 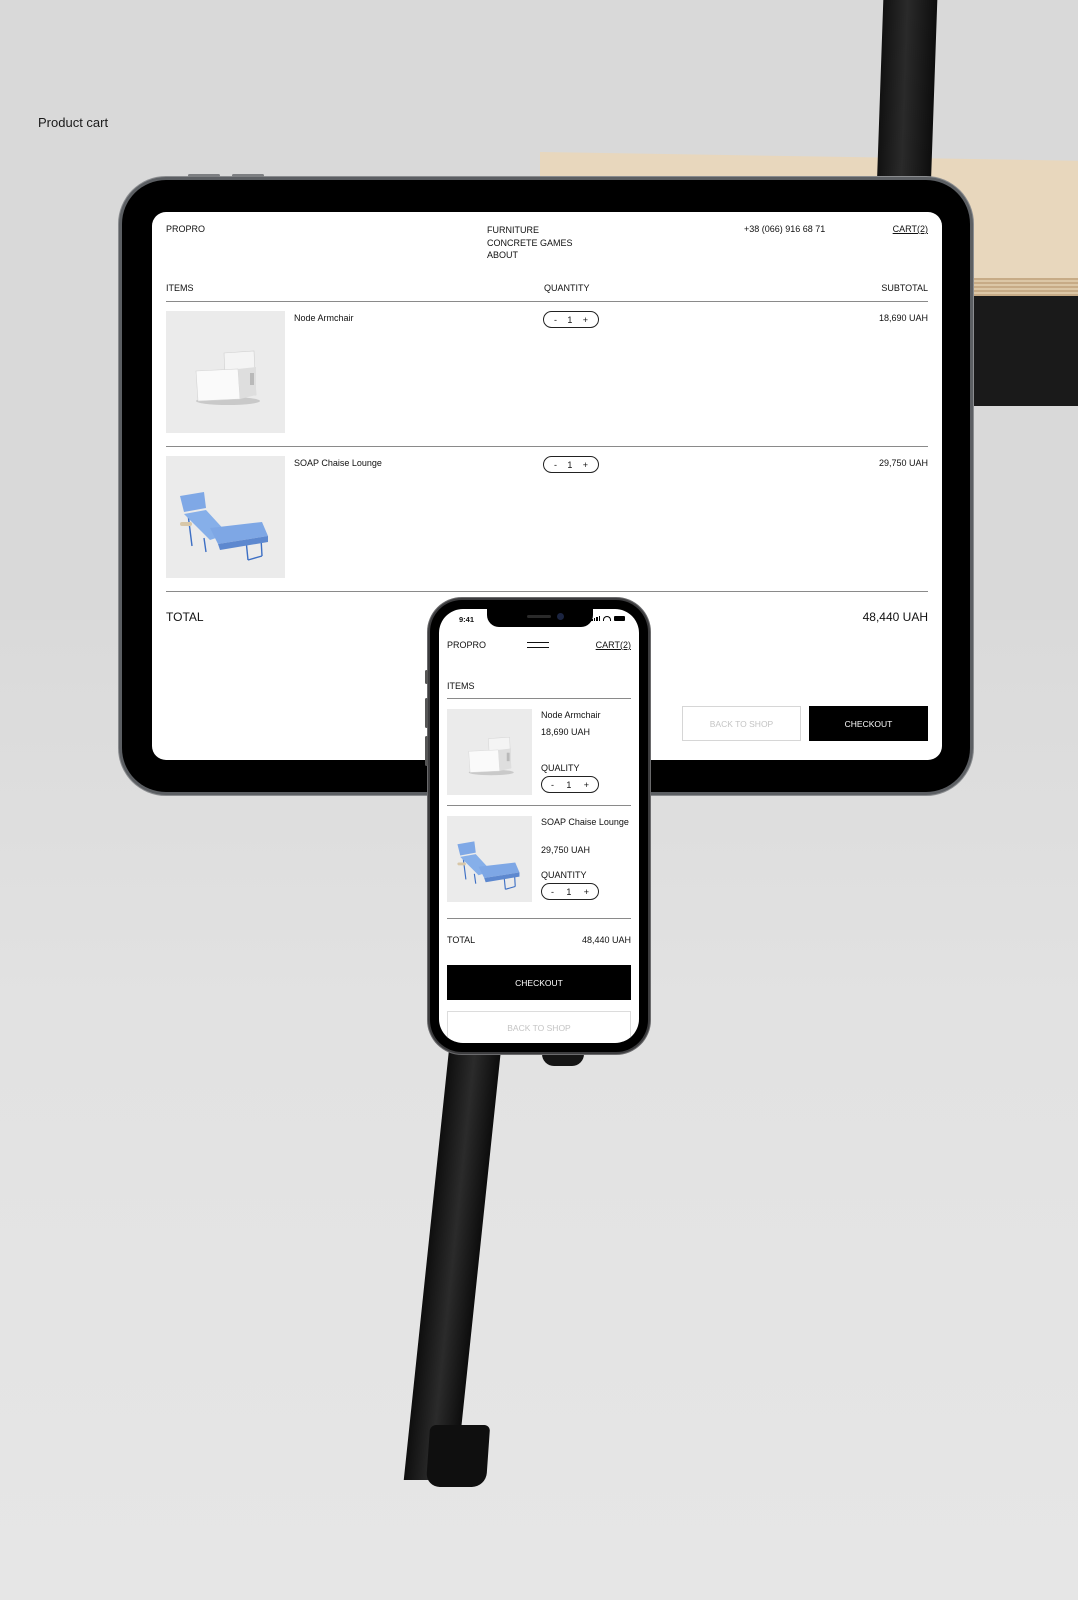 I want to click on product-price: 29,750 UAH, so click(x=566, y=850).